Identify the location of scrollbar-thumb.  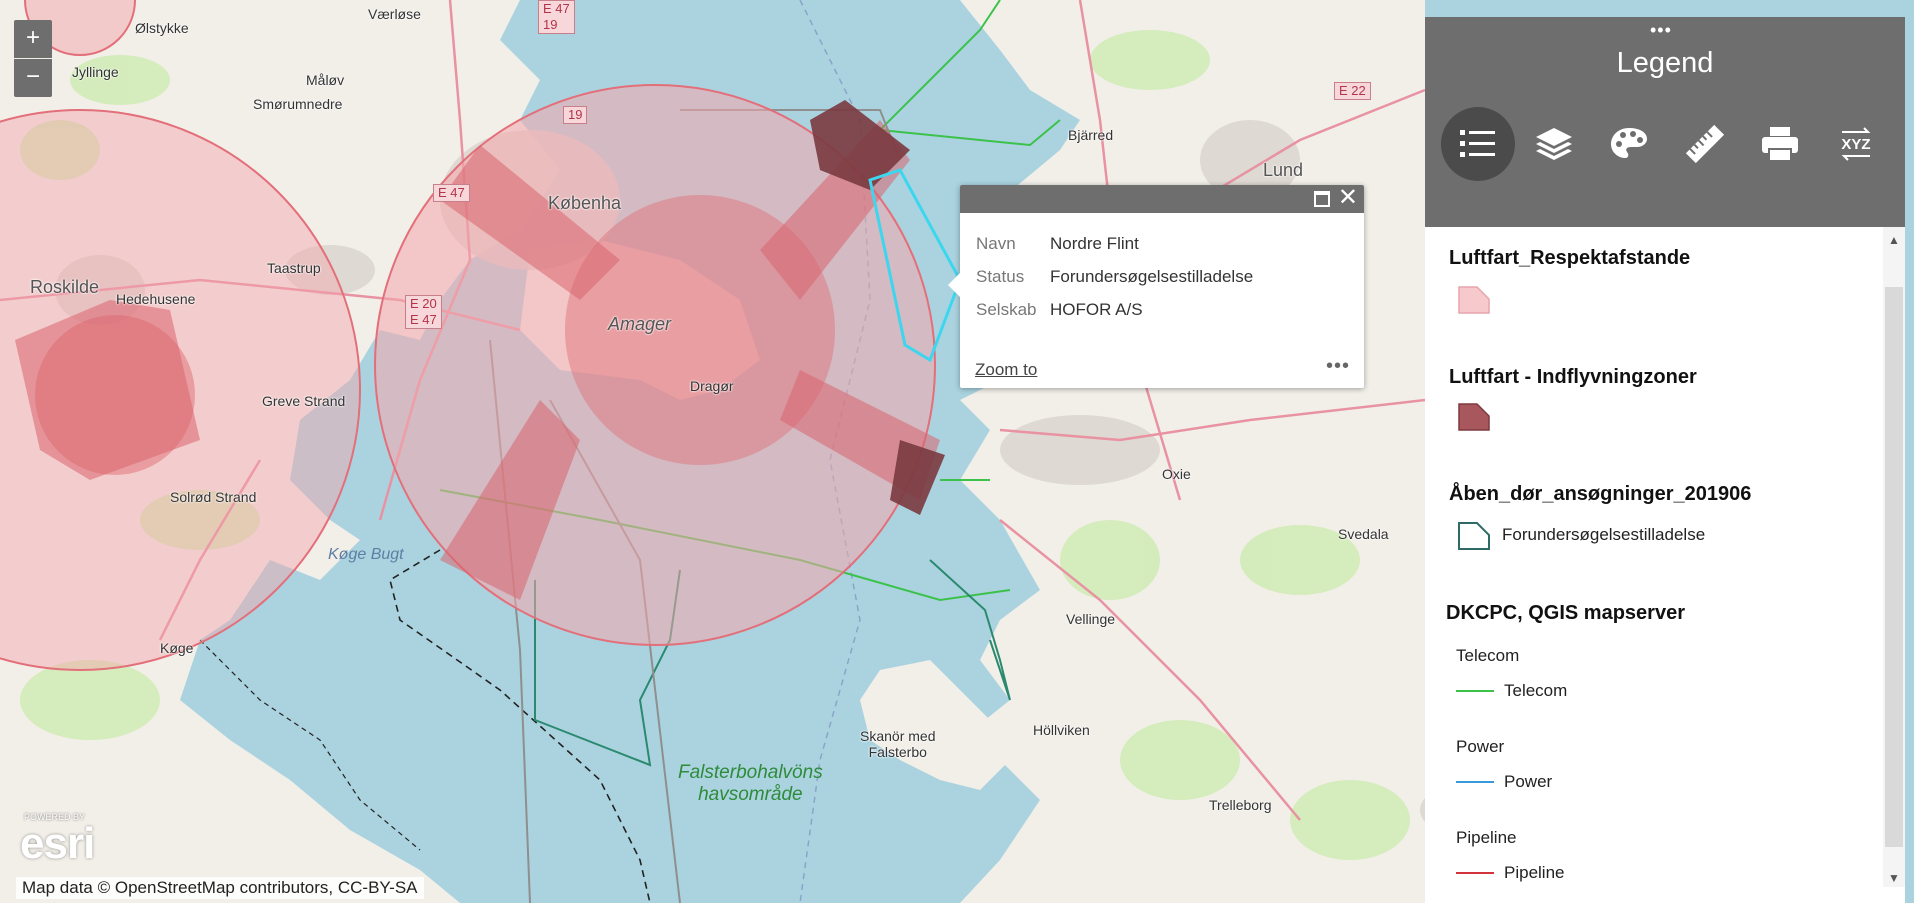
(1894, 567).